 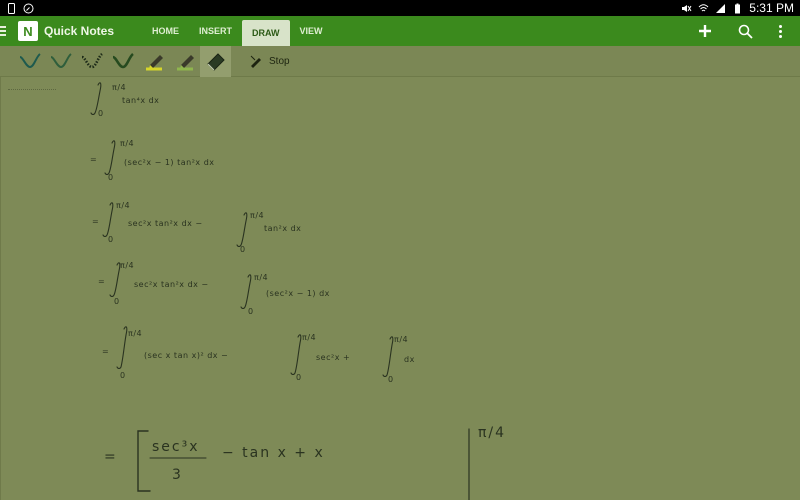 What do you see at coordinates (123, 375) in the screenshot?
I see `line-5-lower-limit: 0` at bounding box center [123, 375].